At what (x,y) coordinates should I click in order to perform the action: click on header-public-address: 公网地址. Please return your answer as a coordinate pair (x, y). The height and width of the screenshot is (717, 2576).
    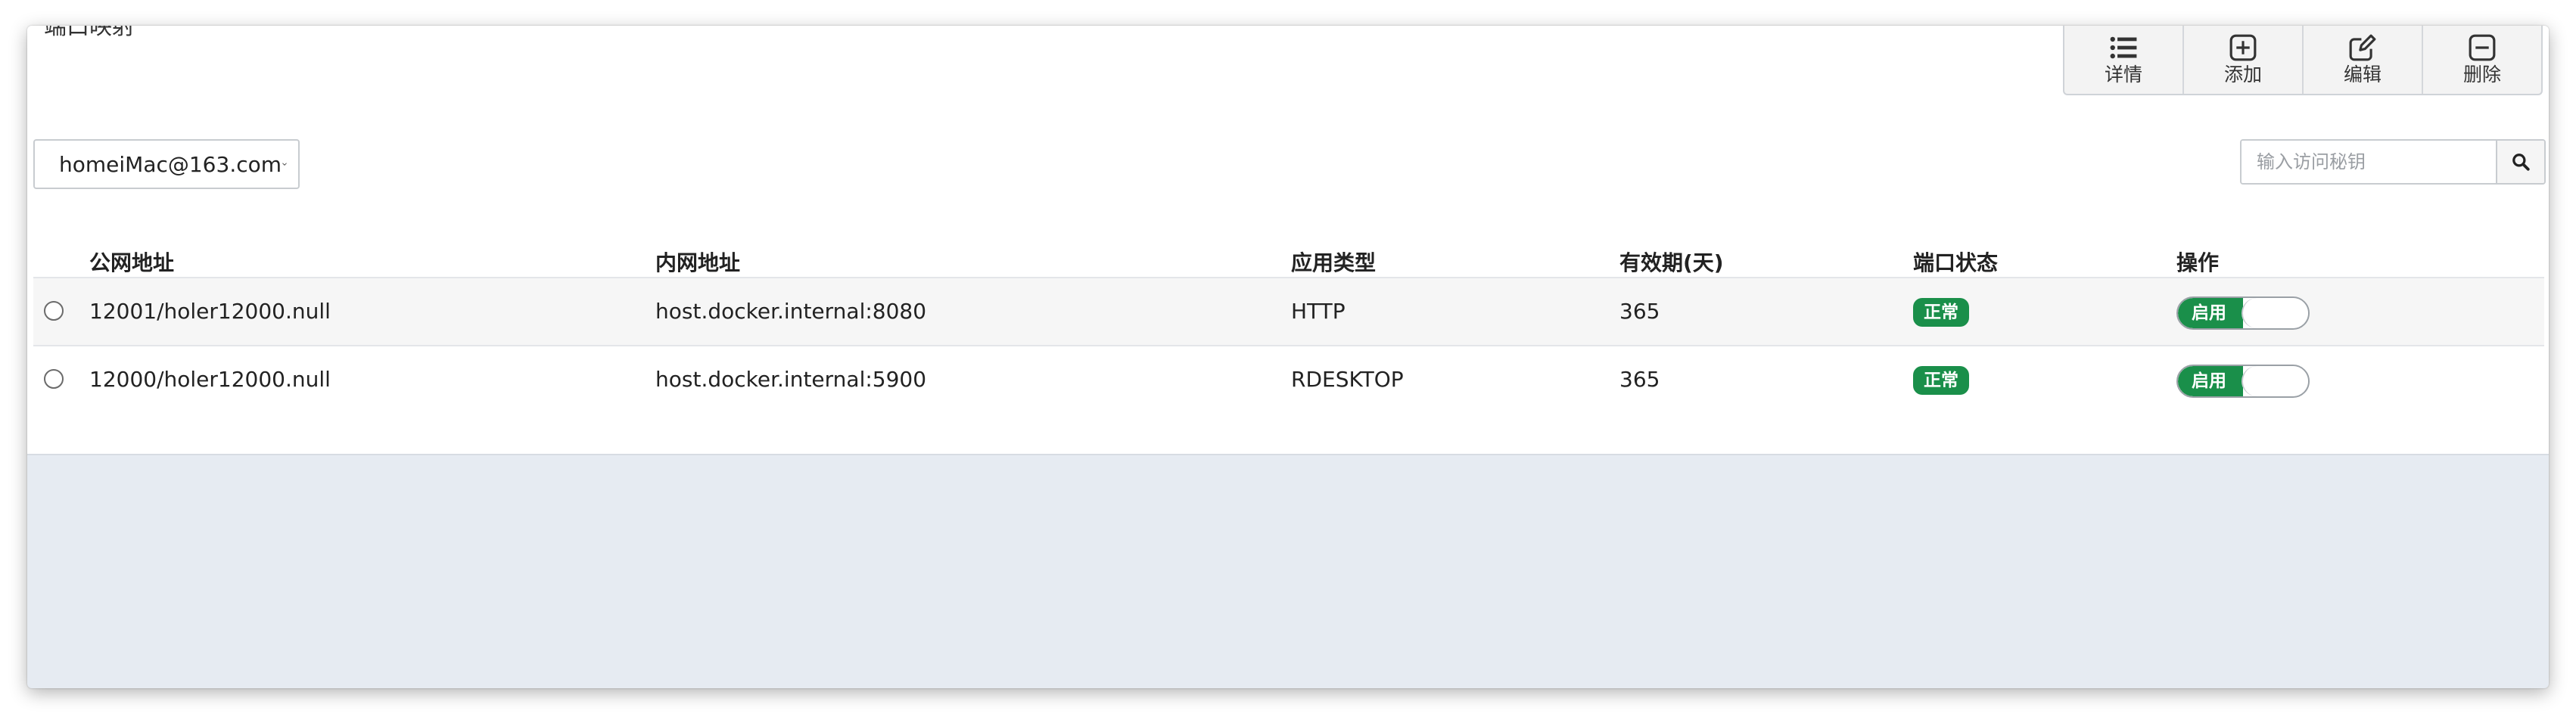
    Looking at the image, I should click on (132, 262).